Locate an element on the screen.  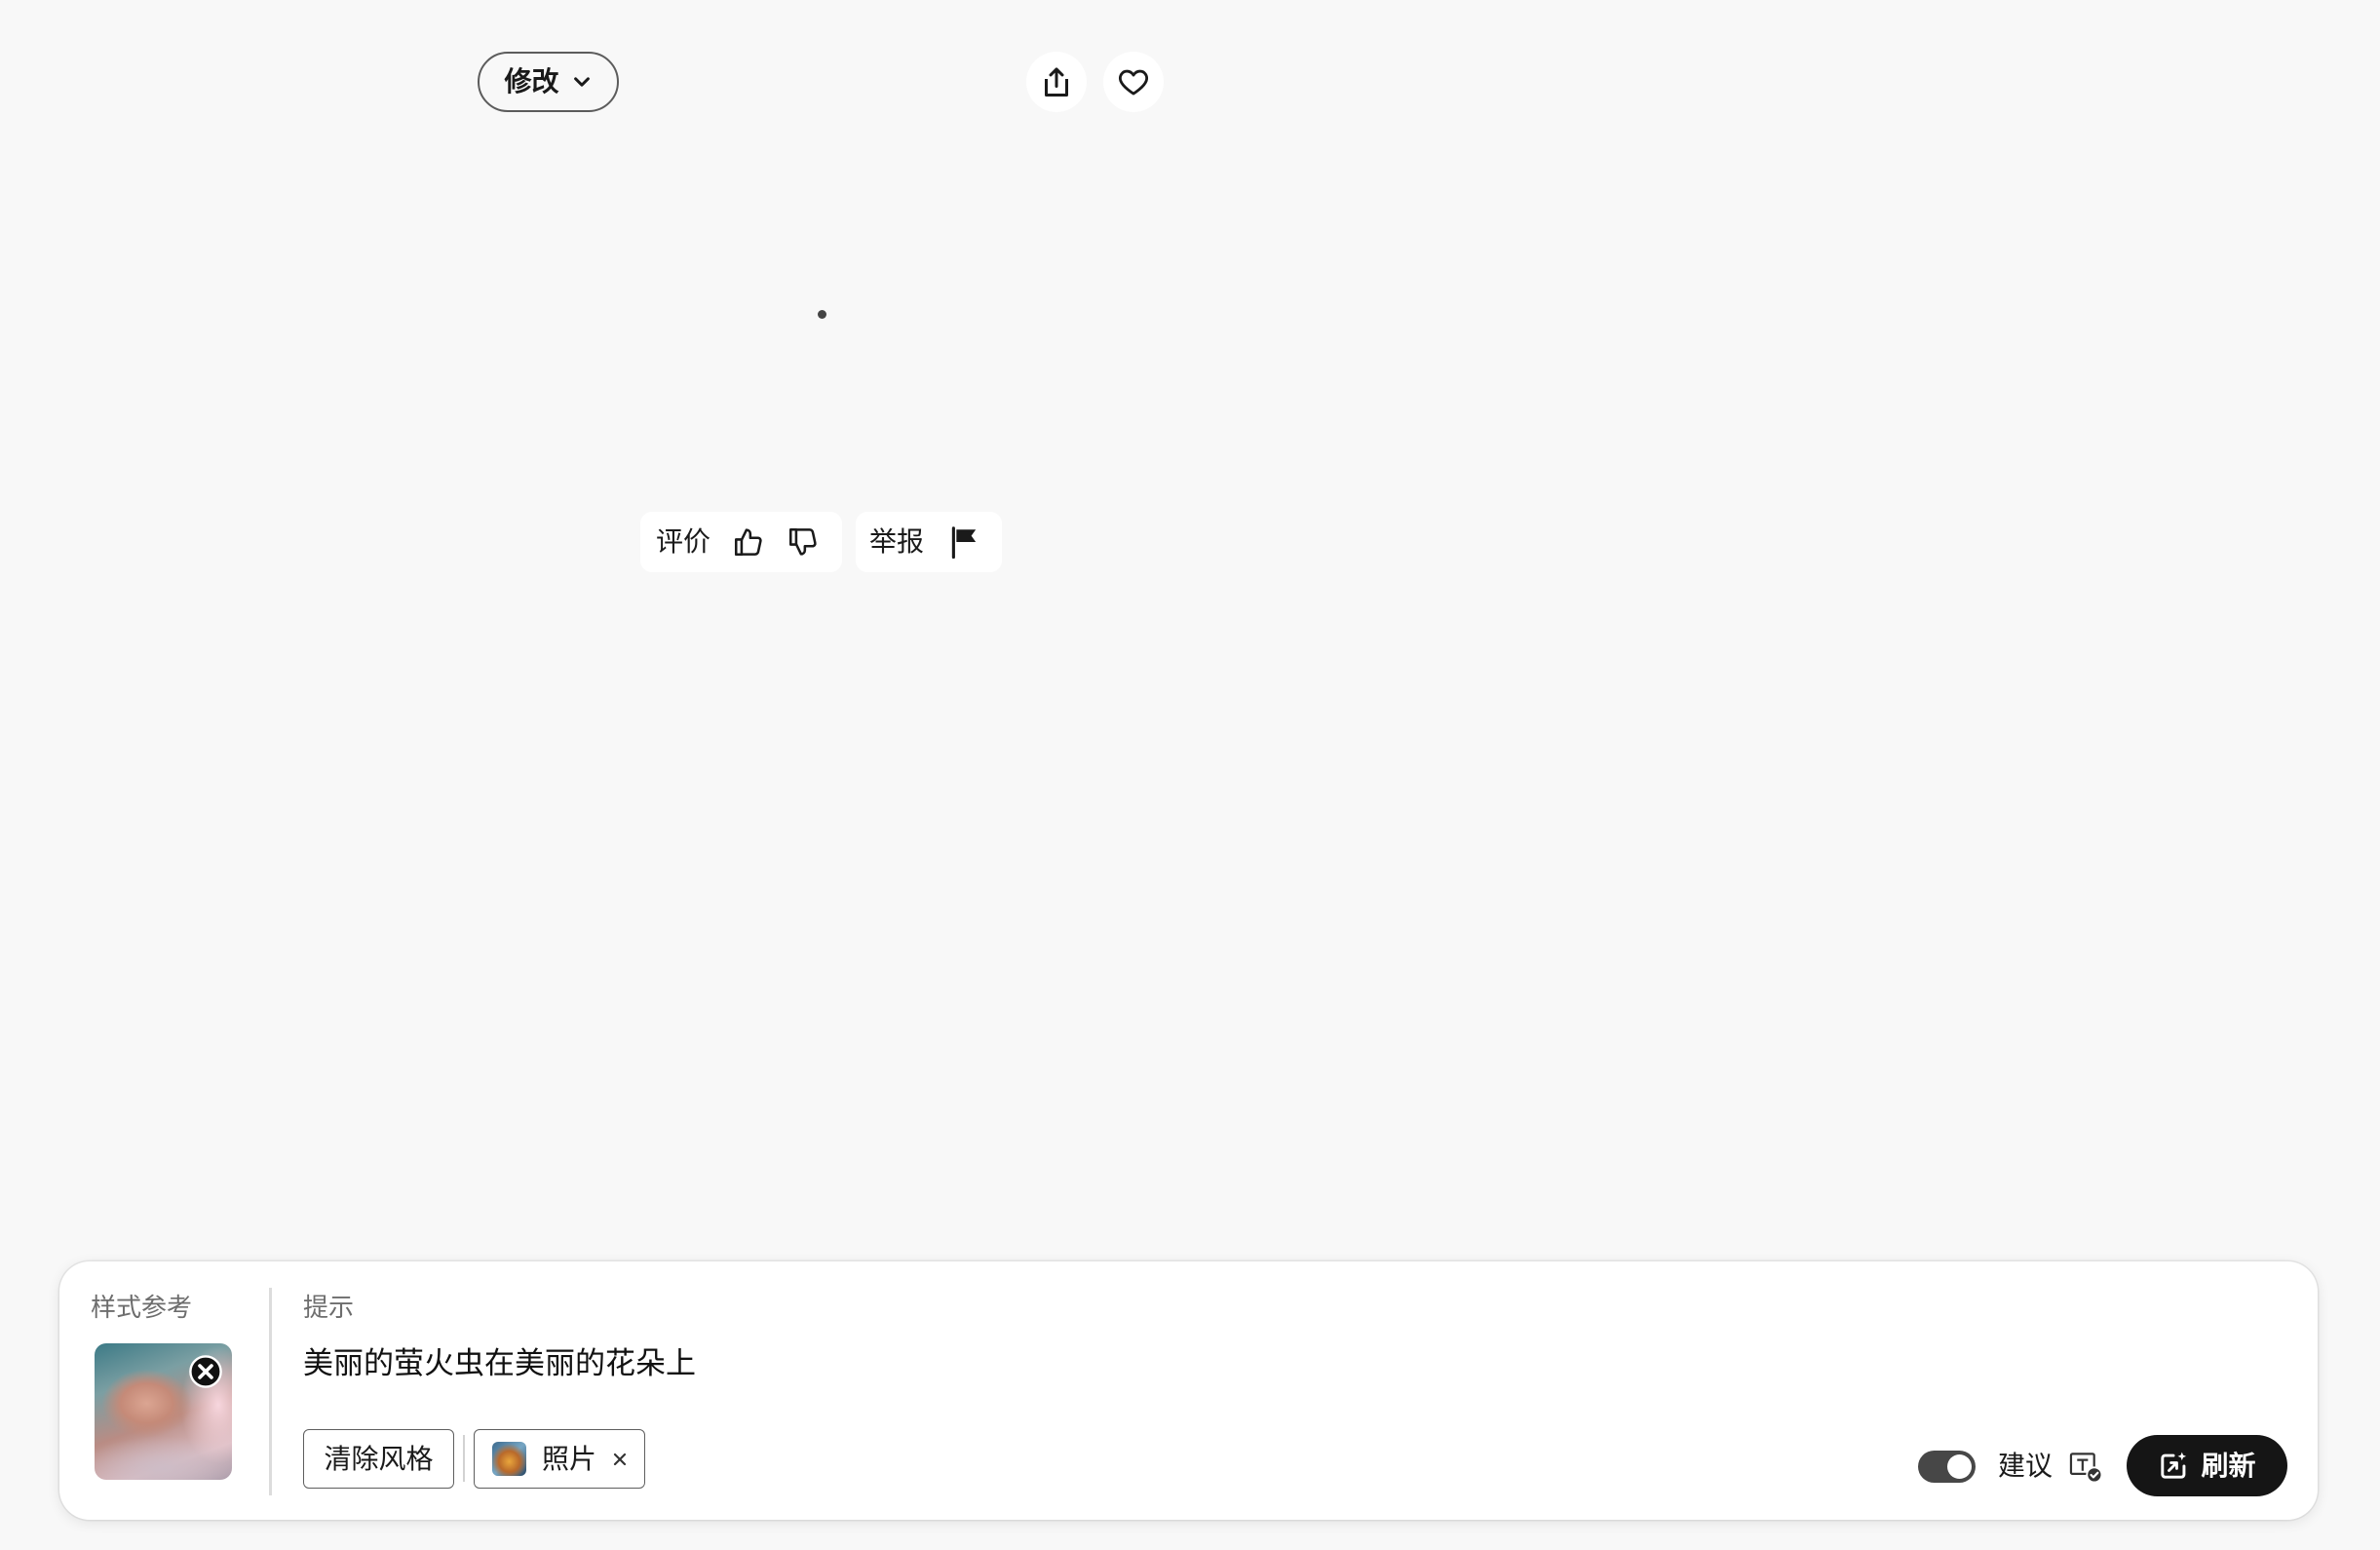
suggestions-toggle is located at coordinates (1947, 1467).